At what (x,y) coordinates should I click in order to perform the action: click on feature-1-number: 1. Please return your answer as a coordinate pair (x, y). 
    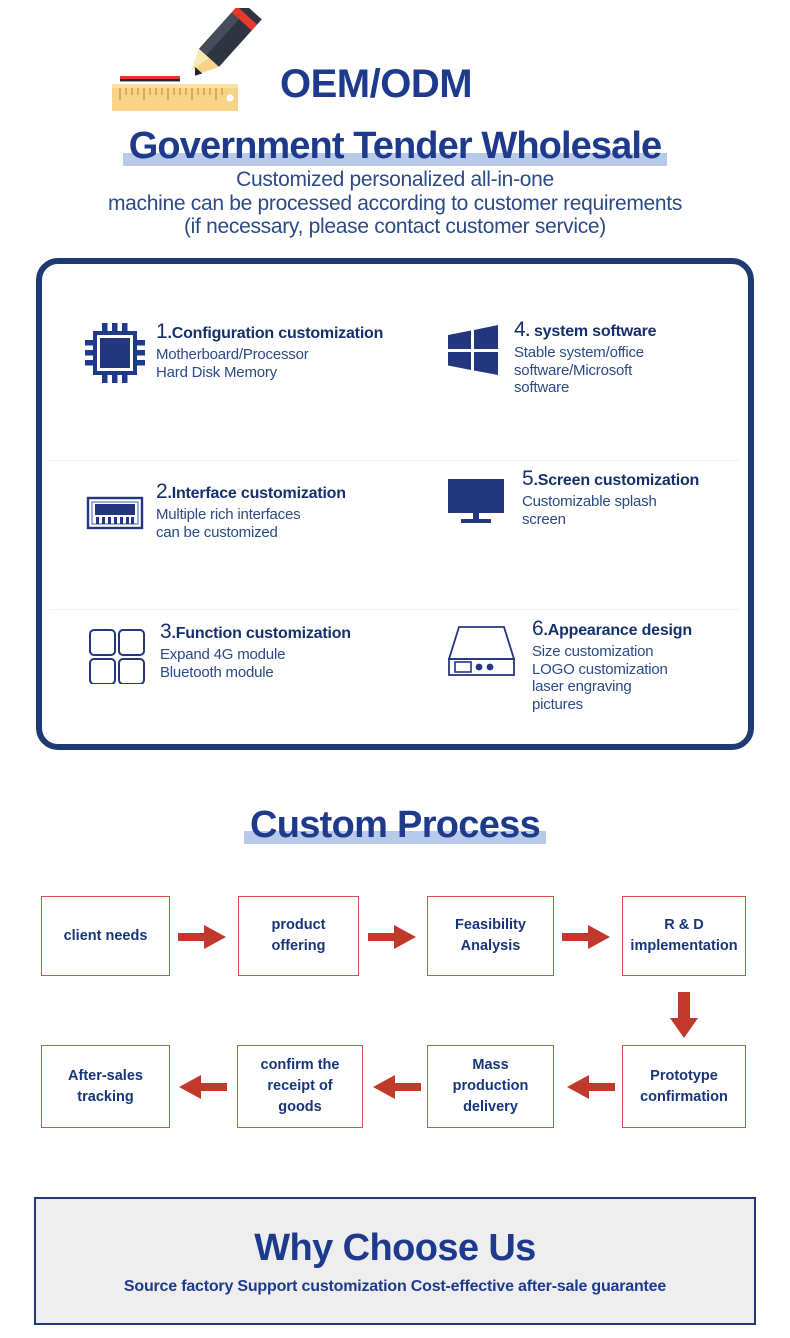
    Looking at the image, I should click on (162, 331).